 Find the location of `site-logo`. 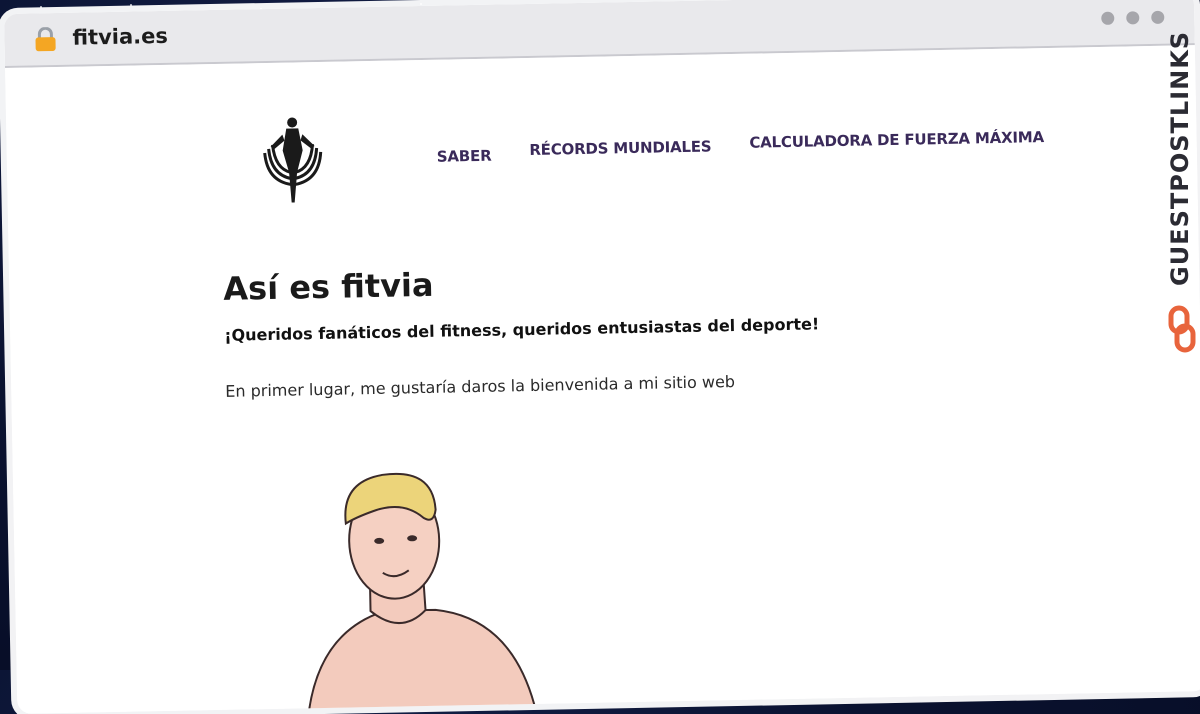

site-logo is located at coordinates (293, 158).